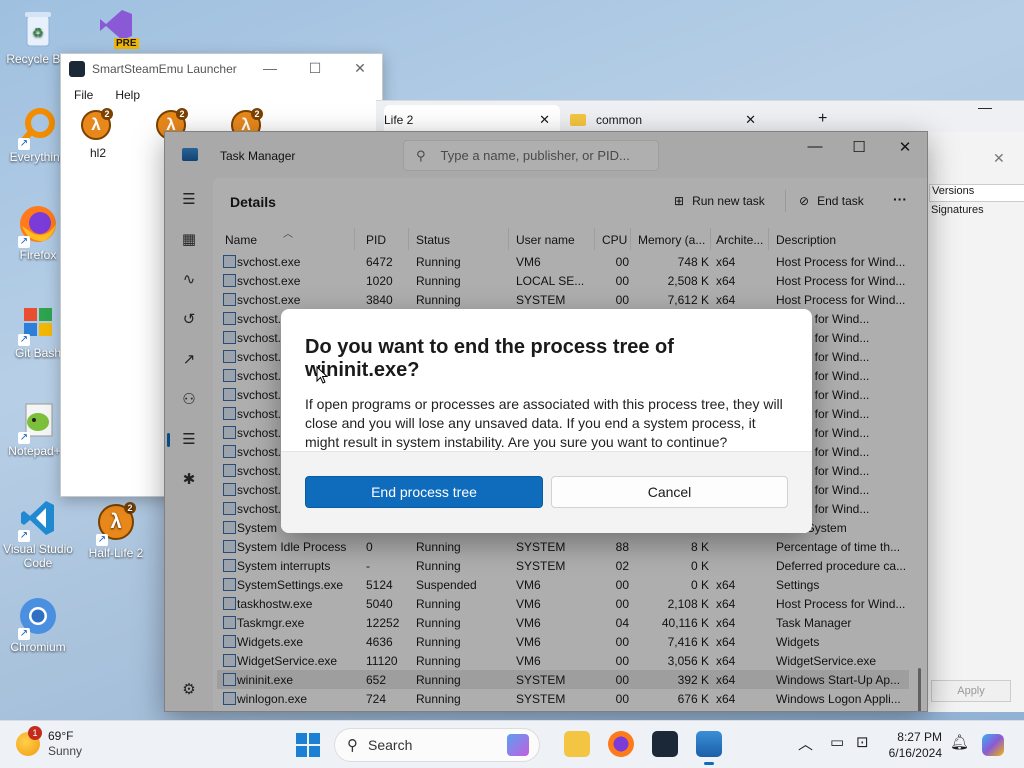  I want to click on mouse-cursor-icon, so click(322, 375).